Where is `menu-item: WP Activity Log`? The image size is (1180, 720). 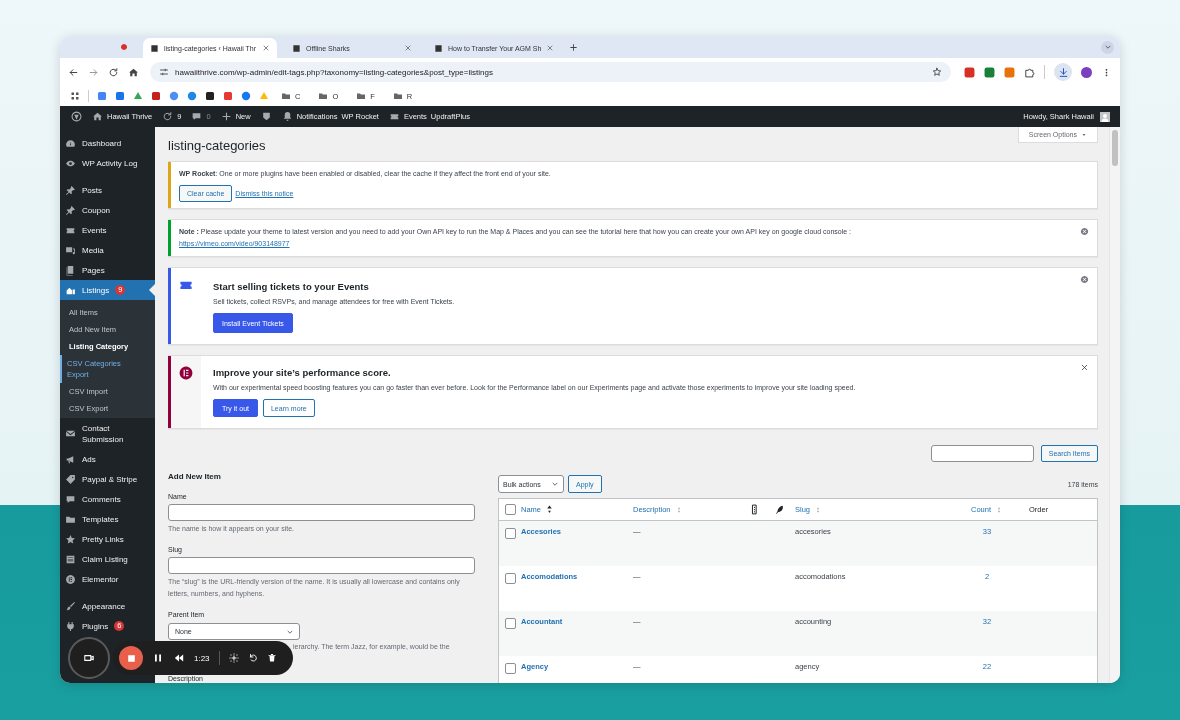 menu-item: WP Activity Log is located at coordinates (107, 163).